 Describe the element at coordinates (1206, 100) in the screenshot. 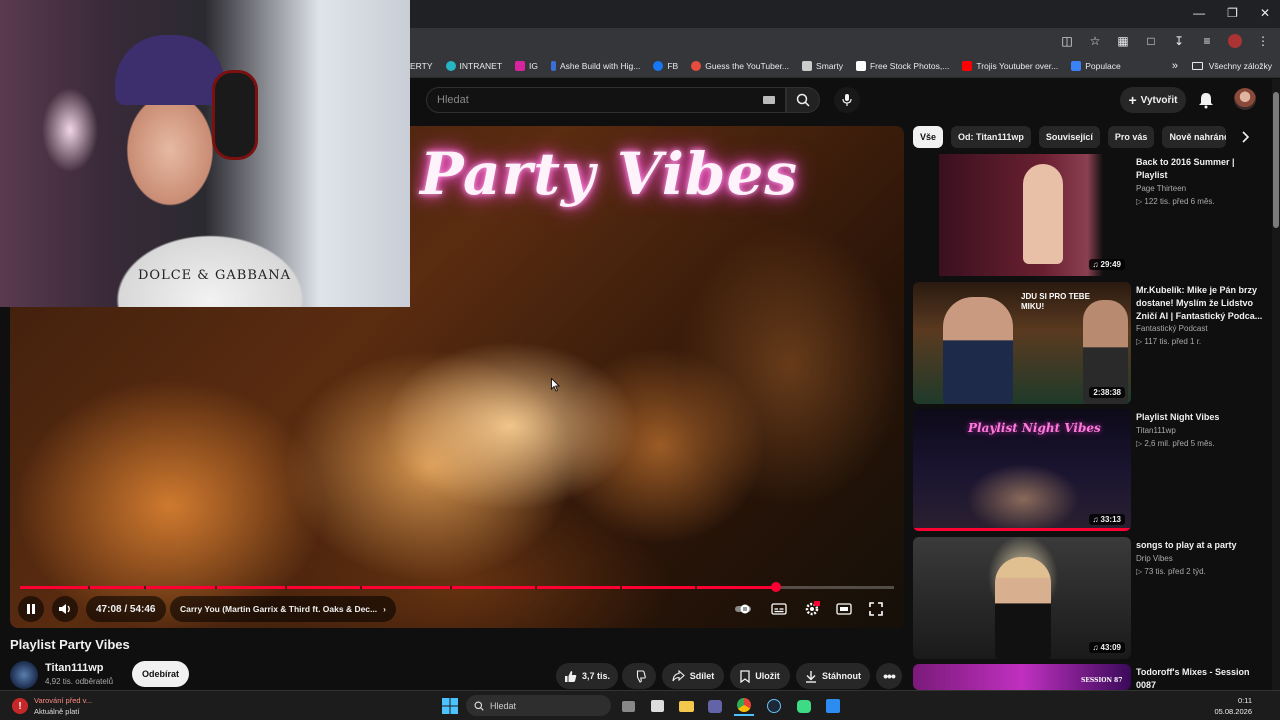

I see `notifications-bell-icon` at that location.